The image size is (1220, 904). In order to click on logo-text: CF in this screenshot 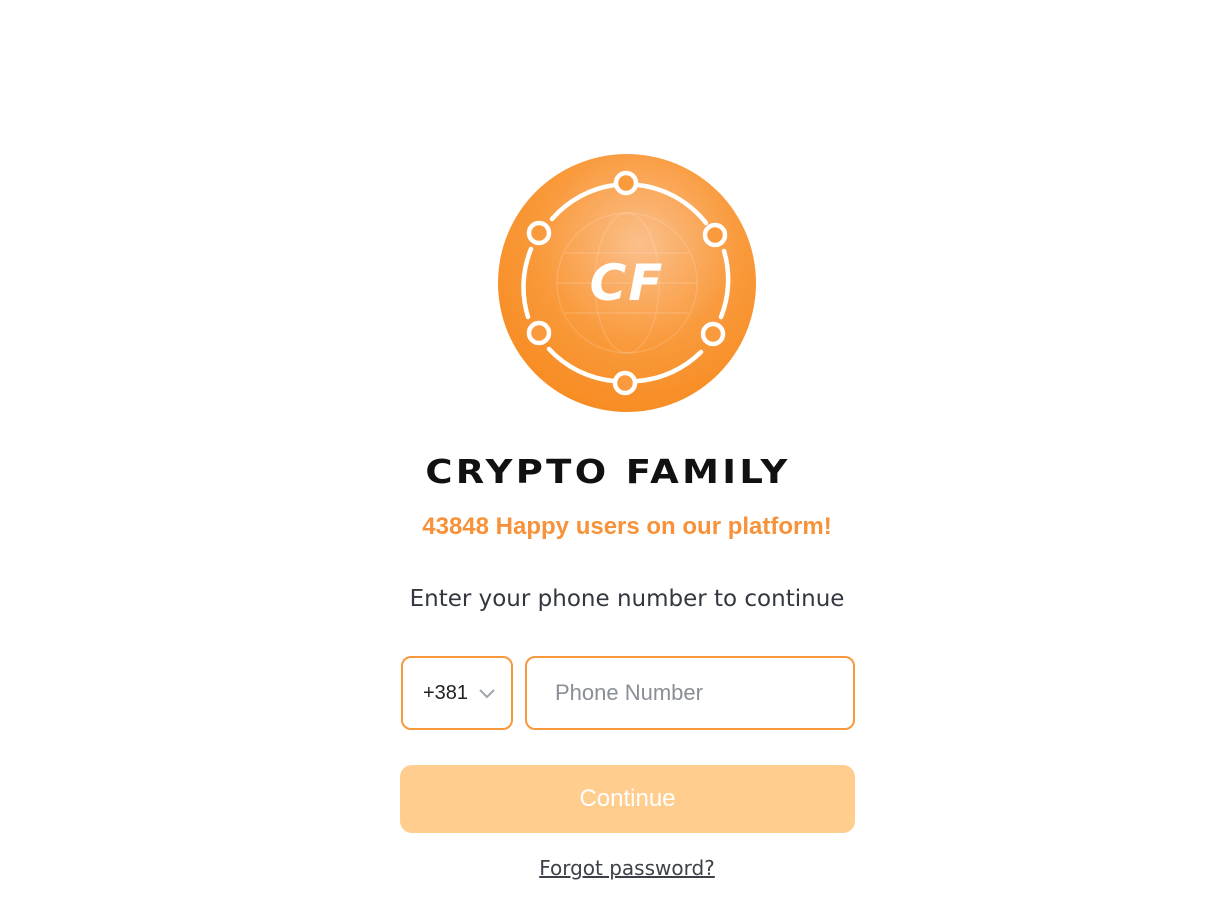, I will do `click(627, 283)`.